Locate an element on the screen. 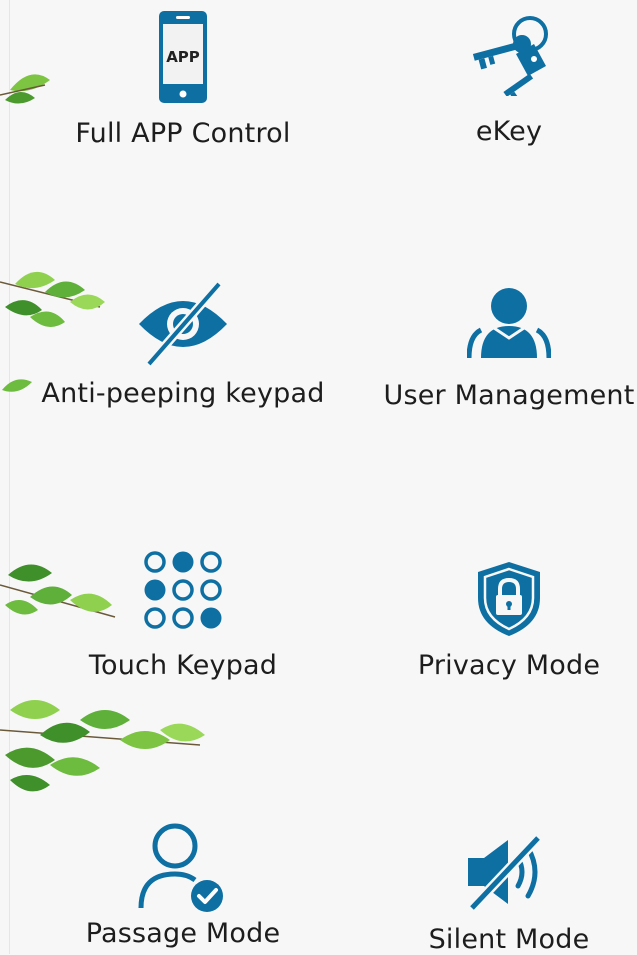 Image resolution: width=637 pixels, height=955 pixels. left-edge-divider is located at coordinates (9, 477).